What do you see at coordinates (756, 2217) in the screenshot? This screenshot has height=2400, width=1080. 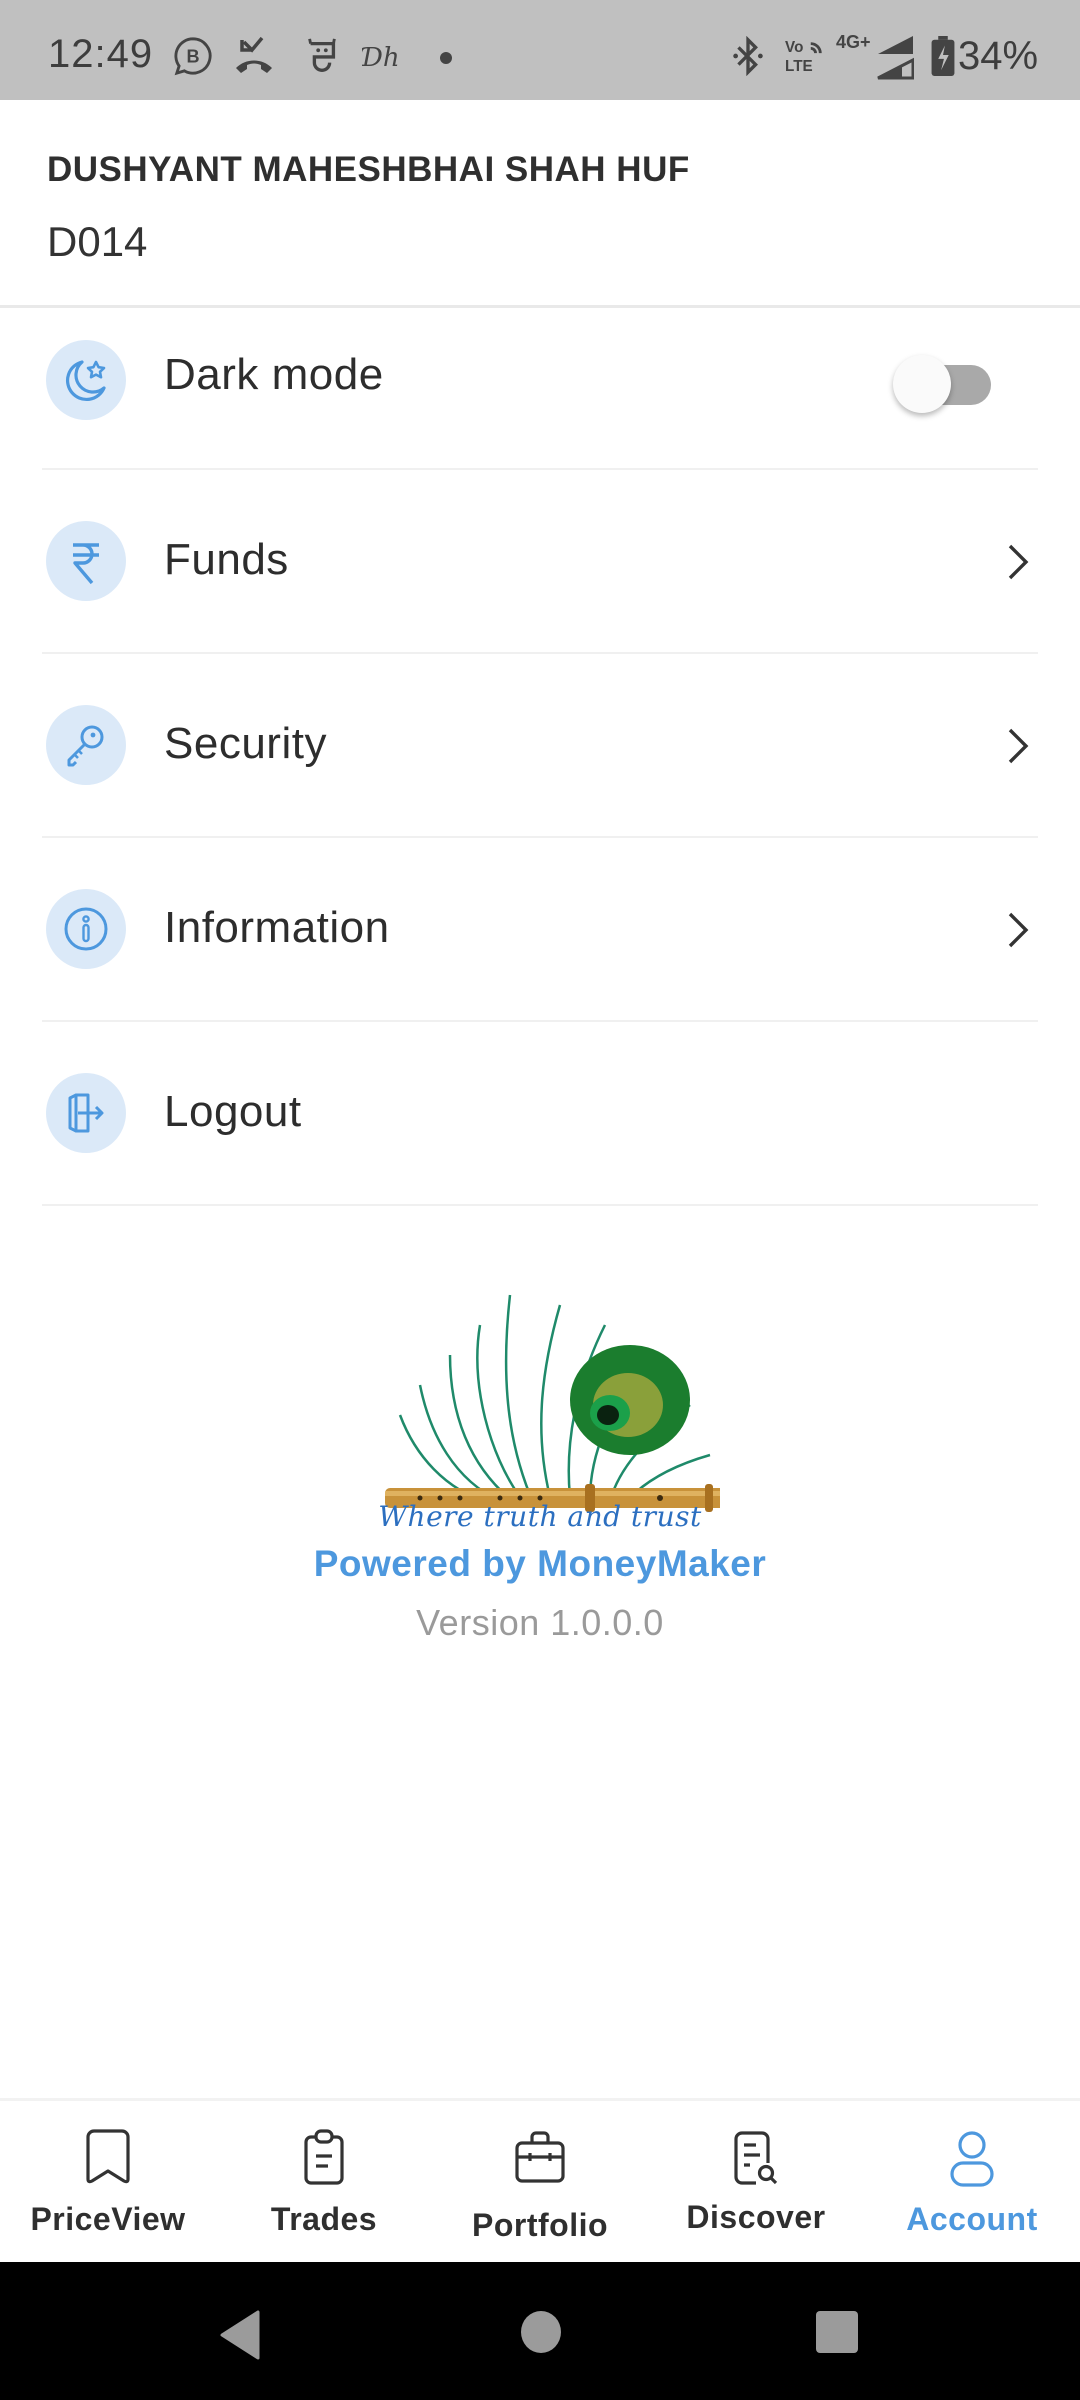 I see `nav-label: Discover` at bounding box center [756, 2217].